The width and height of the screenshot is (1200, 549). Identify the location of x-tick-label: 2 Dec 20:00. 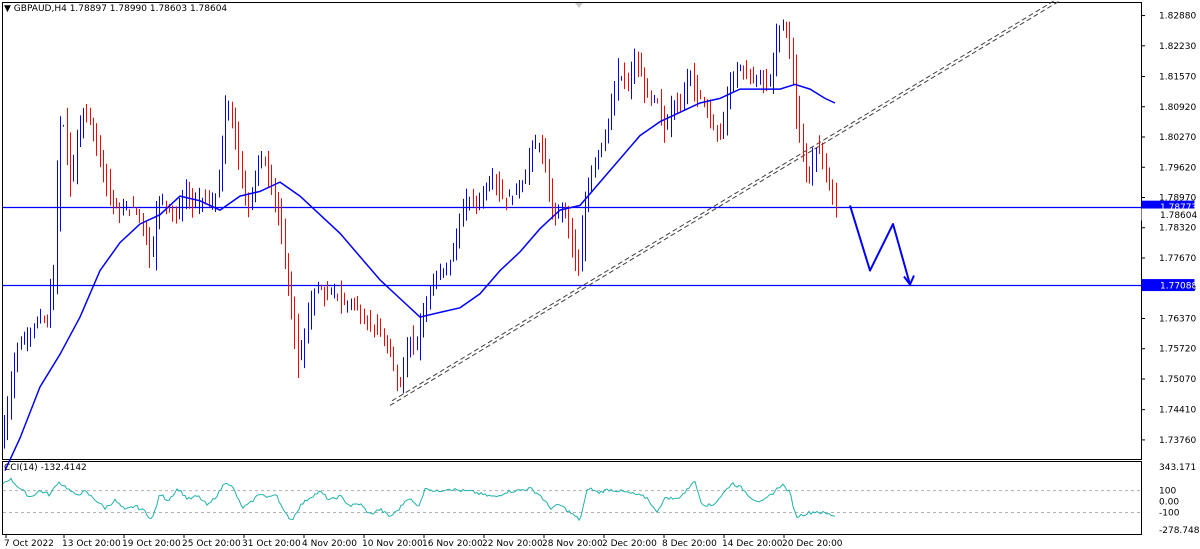
(629, 544).